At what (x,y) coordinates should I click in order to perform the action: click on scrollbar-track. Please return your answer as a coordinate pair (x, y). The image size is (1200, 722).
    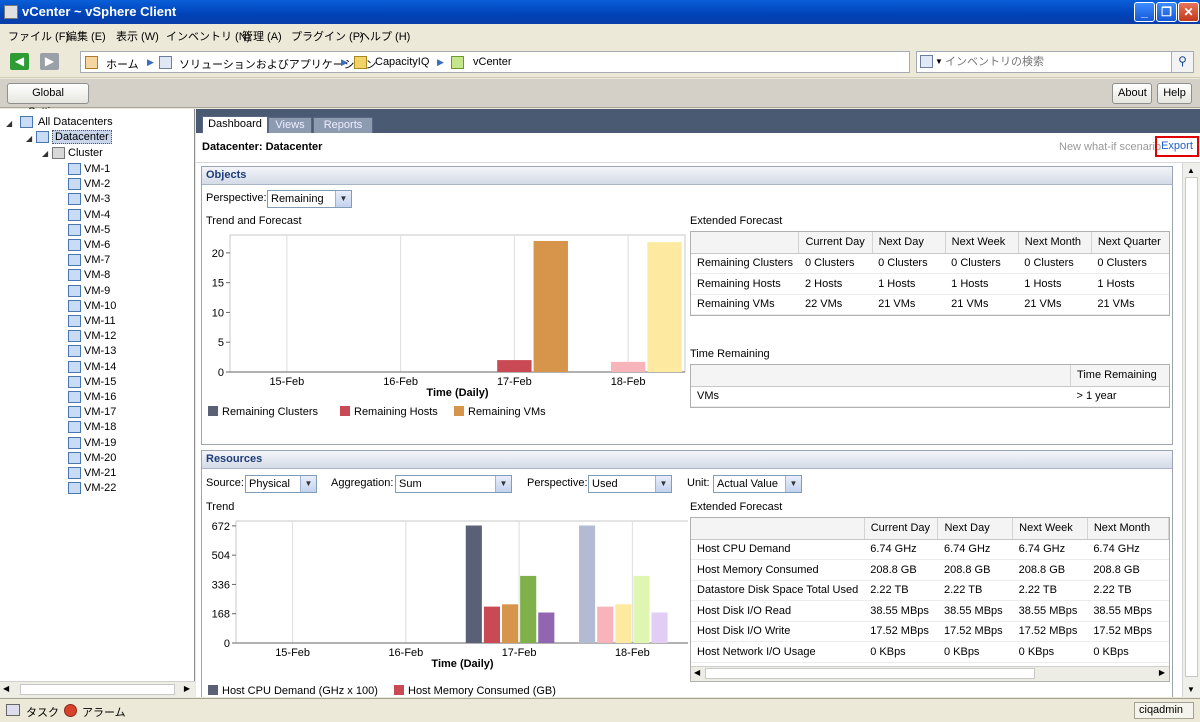
    Looking at the image, I should click on (97, 689).